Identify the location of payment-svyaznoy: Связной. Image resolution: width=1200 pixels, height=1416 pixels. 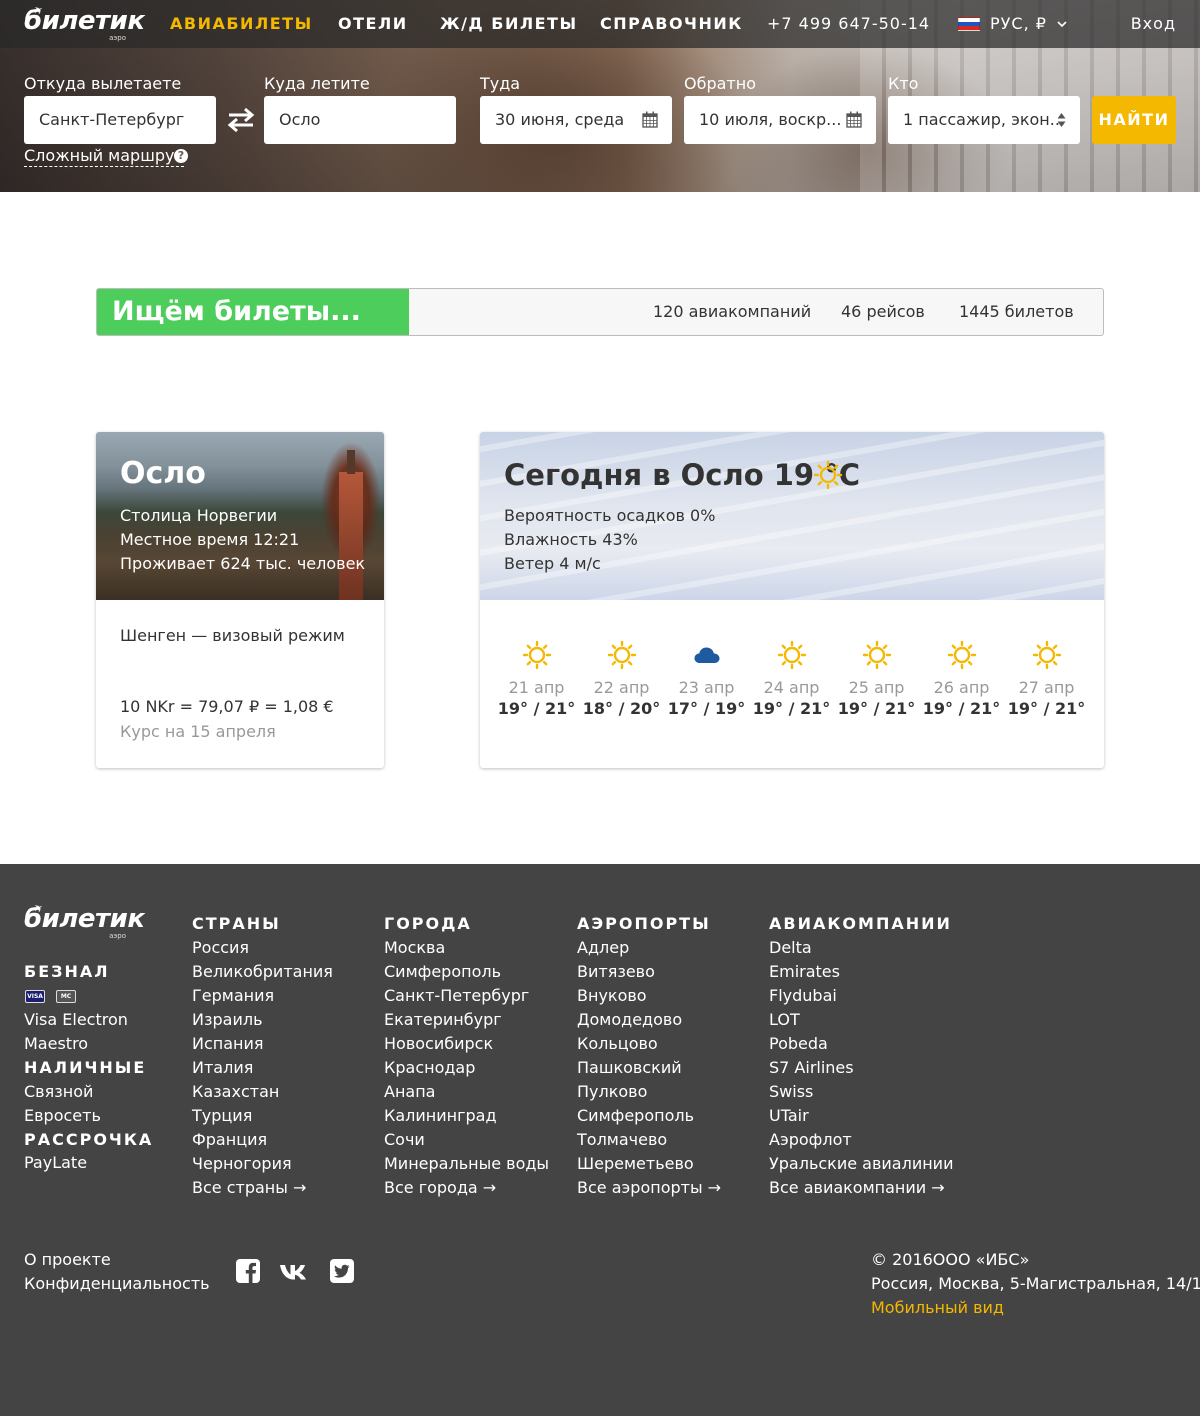
(58, 1092).